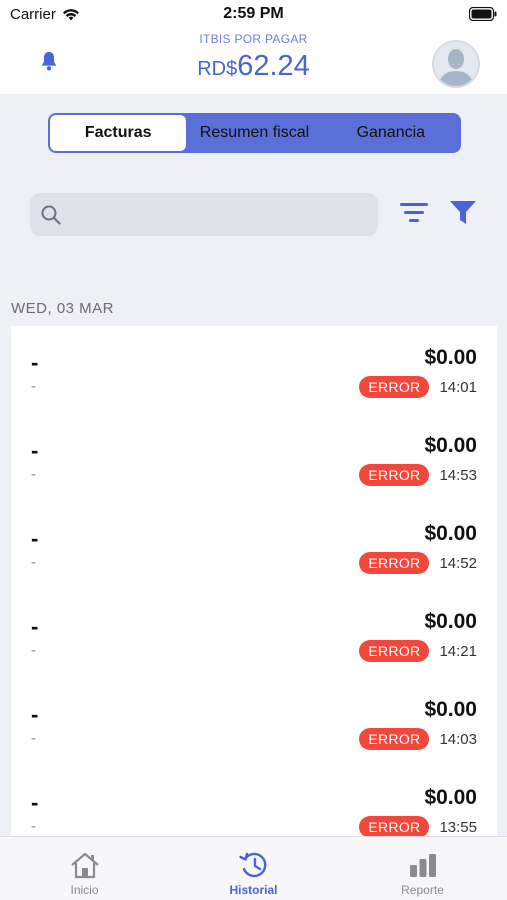  What do you see at coordinates (84, 890) in the screenshot?
I see `tab-inicio-label: Inicio` at bounding box center [84, 890].